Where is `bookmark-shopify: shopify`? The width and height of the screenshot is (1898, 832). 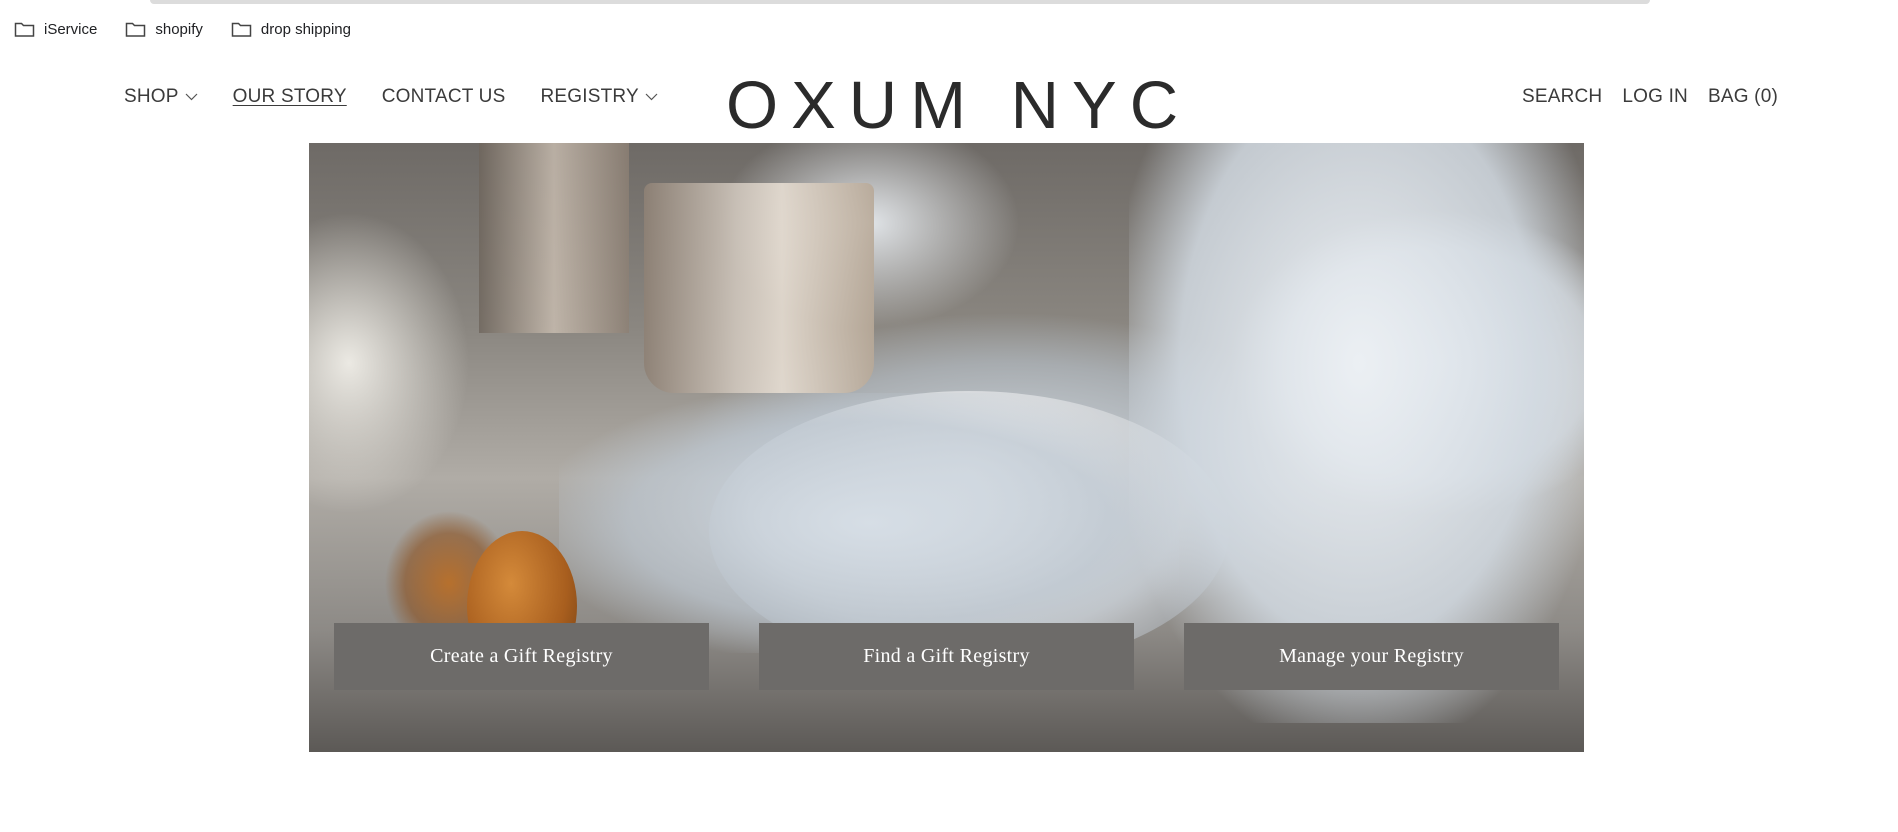 bookmark-shopify: shopify is located at coordinates (164, 29).